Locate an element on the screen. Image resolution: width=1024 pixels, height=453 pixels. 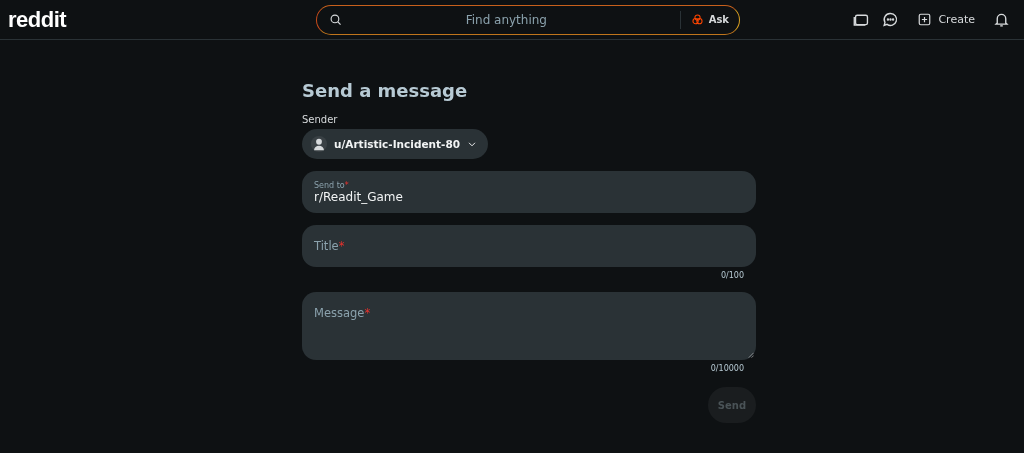
message-field: Message* is located at coordinates (529, 326).